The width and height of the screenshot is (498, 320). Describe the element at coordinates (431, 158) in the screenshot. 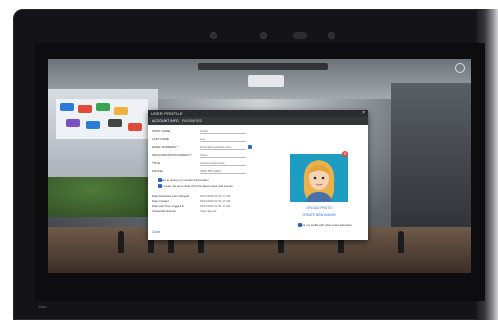

I see `exhibitor-booth-right` at that location.